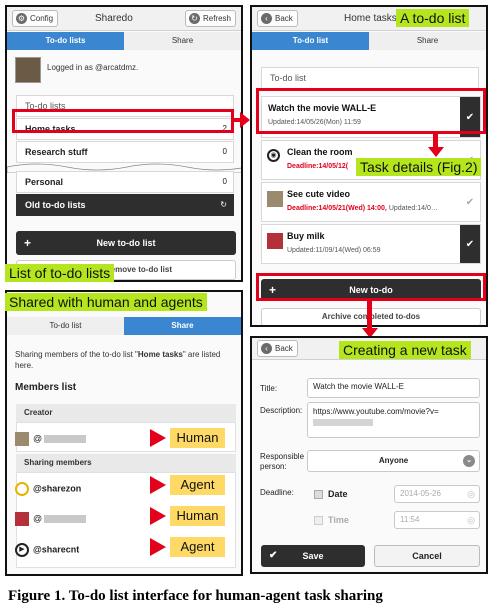 The image size is (497, 611). I want to click on list-title: Home tasks, so click(370, 18).